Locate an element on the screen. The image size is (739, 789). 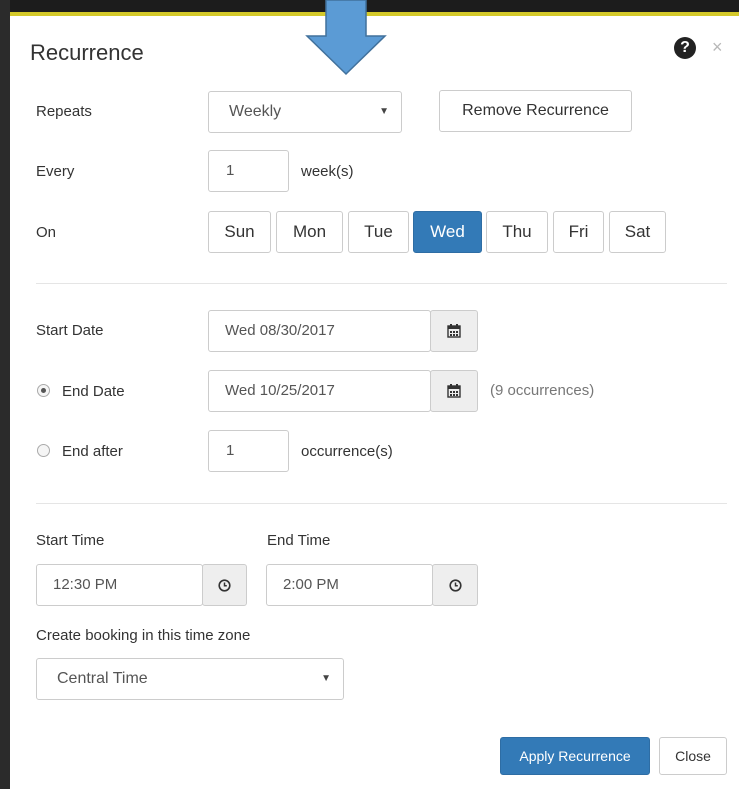
start-time-input: 12:30 PM is located at coordinates (119, 585).